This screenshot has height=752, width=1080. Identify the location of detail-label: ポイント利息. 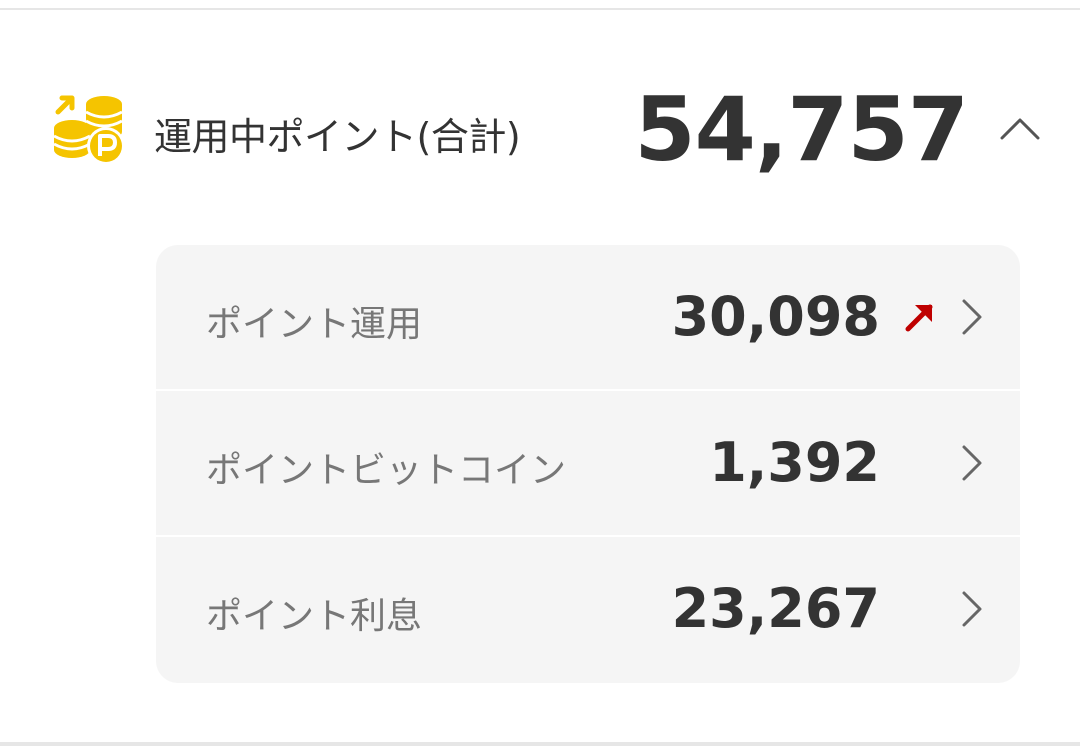
(314, 616).